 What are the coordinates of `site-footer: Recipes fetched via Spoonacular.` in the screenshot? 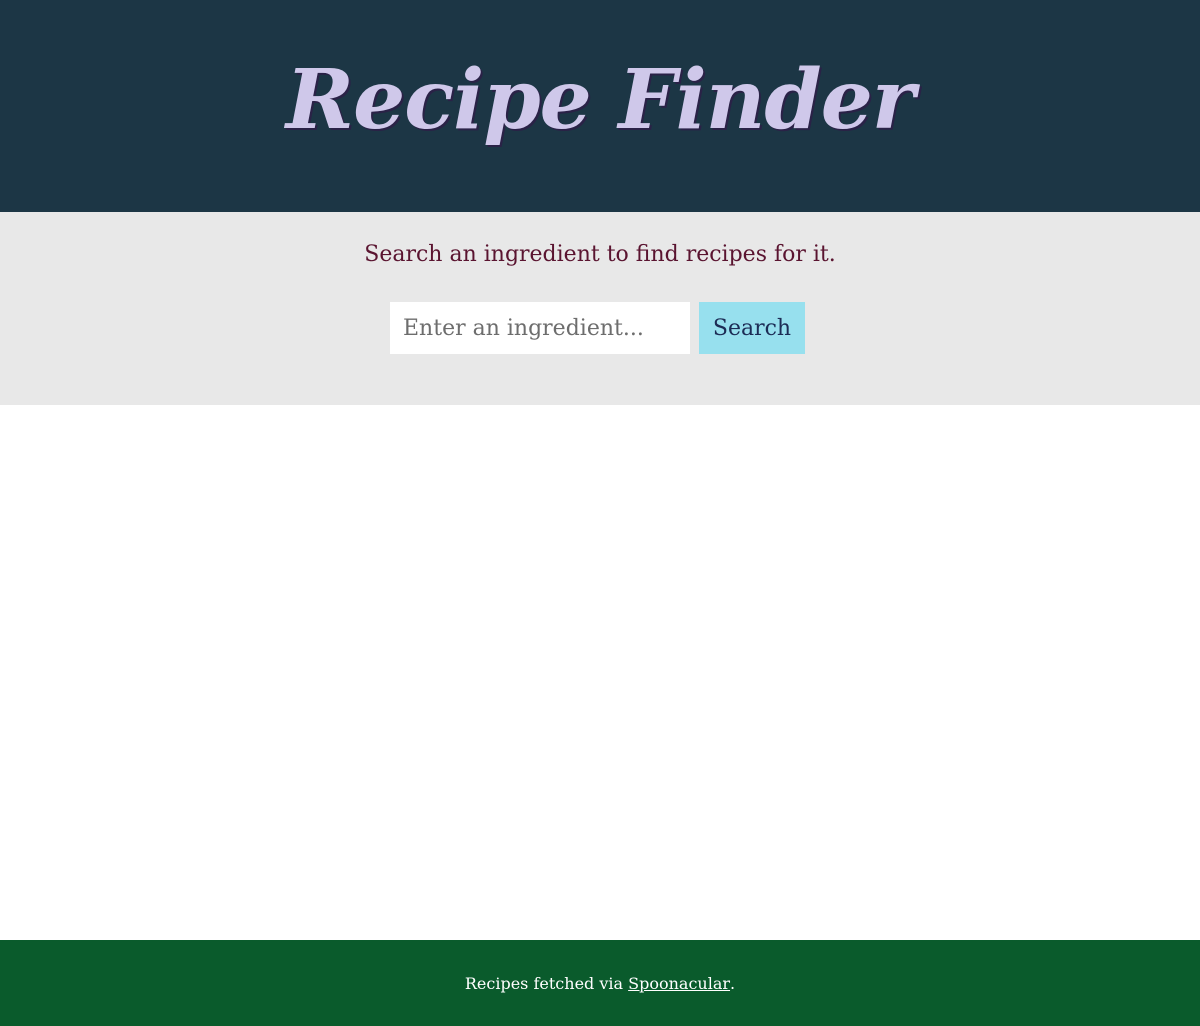 It's located at (600, 983).